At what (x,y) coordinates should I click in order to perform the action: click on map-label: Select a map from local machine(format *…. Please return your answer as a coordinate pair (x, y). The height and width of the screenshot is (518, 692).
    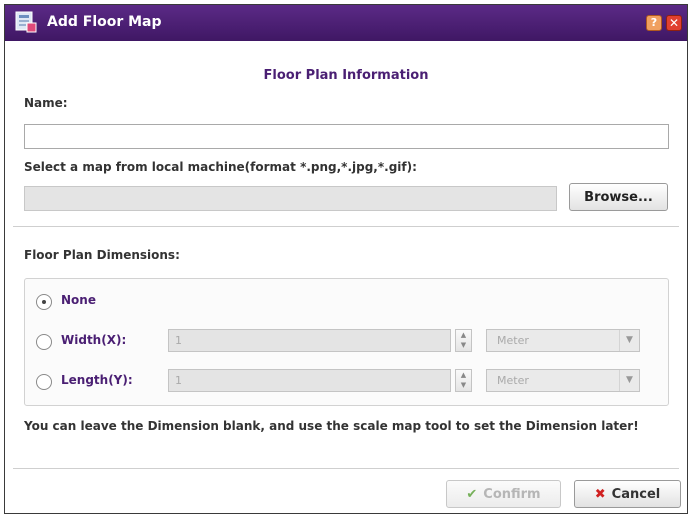
    Looking at the image, I should click on (220, 167).